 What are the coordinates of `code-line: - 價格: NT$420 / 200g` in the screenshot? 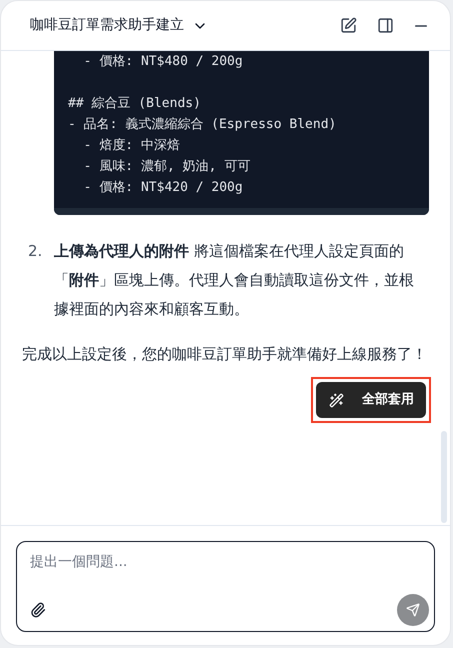 It's located at (162, 187).